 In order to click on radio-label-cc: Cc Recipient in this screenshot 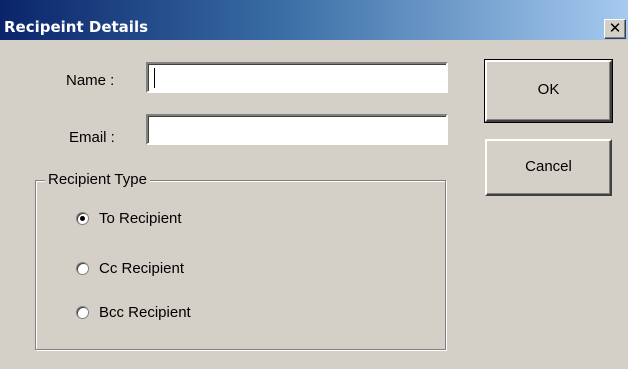, I will do `click(142, 268)`.